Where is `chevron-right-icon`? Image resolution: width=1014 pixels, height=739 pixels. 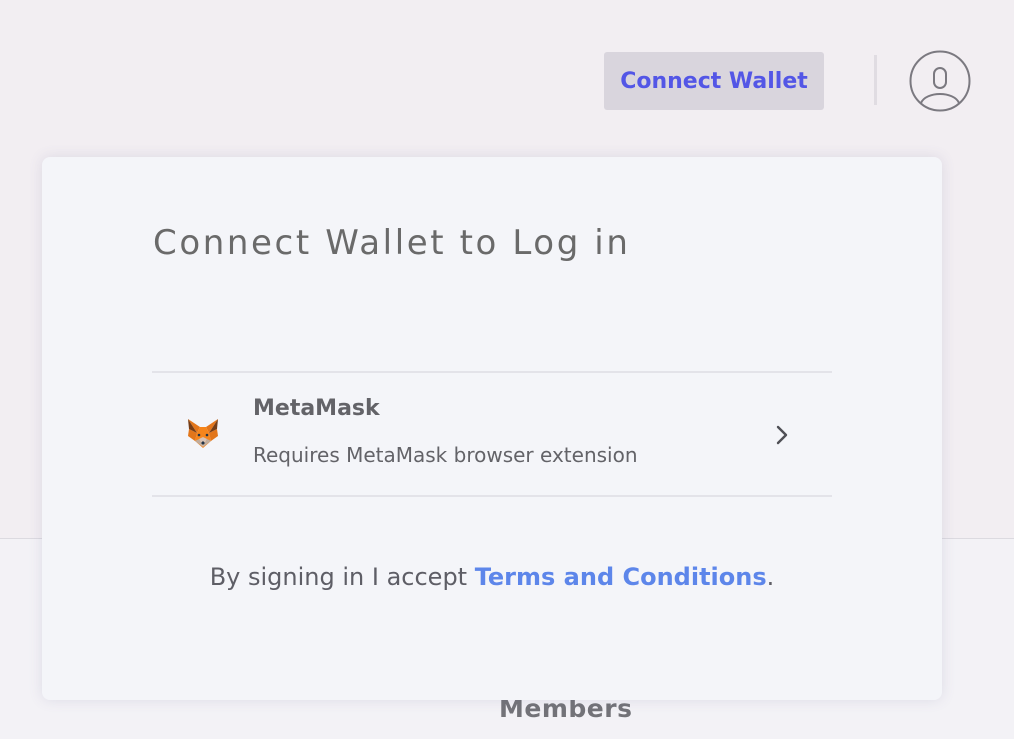
chevron-right-icon is located at coordinates (782, 435).